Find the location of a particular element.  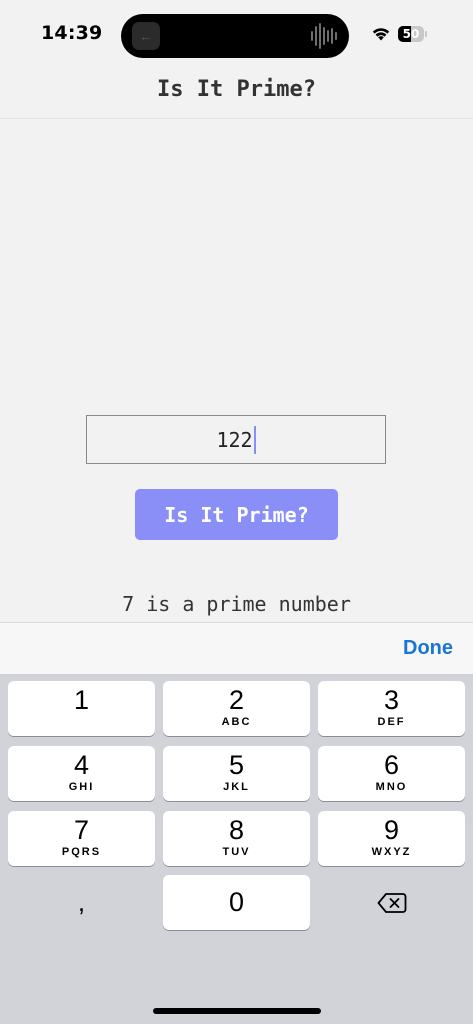

key-letters: DEF is located at coordinates (391, 722).